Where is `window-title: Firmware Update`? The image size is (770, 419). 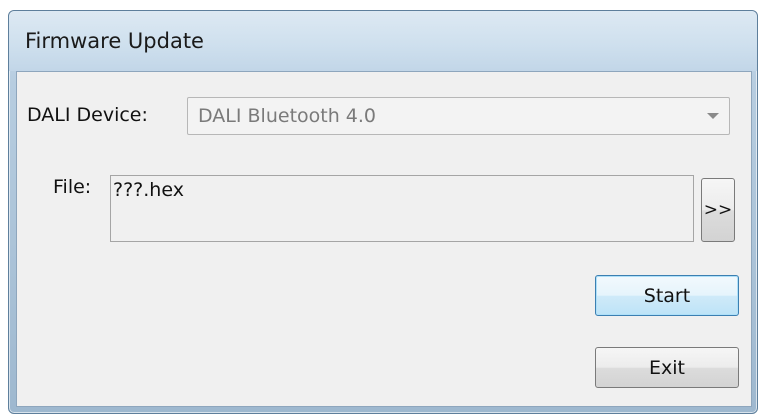
window-title: Firmware Update is located at coordinates (114, 41).